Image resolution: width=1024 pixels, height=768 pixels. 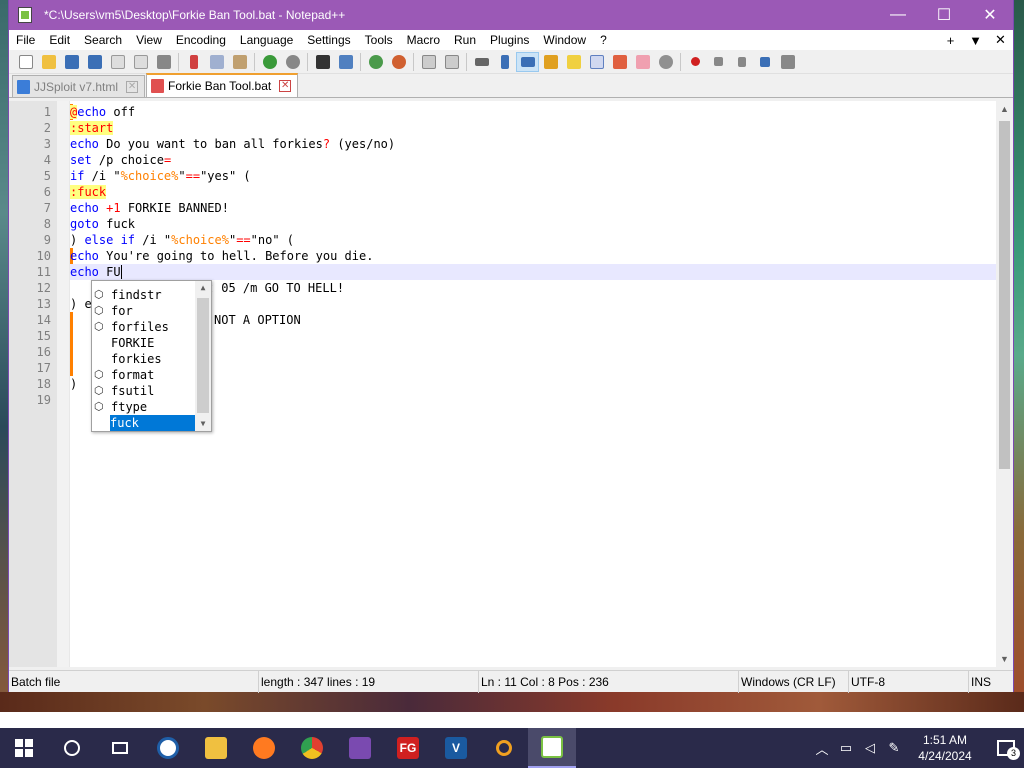 I want to click on fold-margin, so click(x=63, y=384).